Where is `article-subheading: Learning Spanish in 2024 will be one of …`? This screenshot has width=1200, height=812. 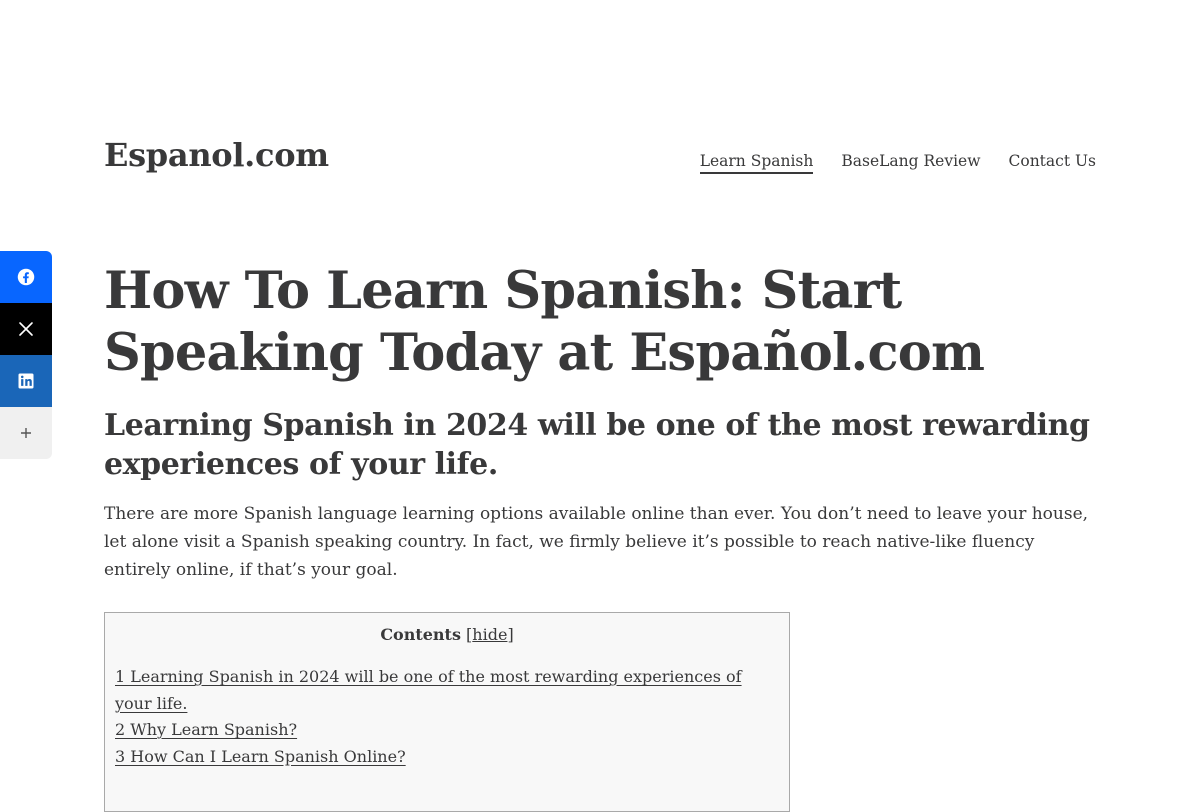
article-subheading: Learning Spanish in 2024 will be one of … is located at coordinates (597, 445).